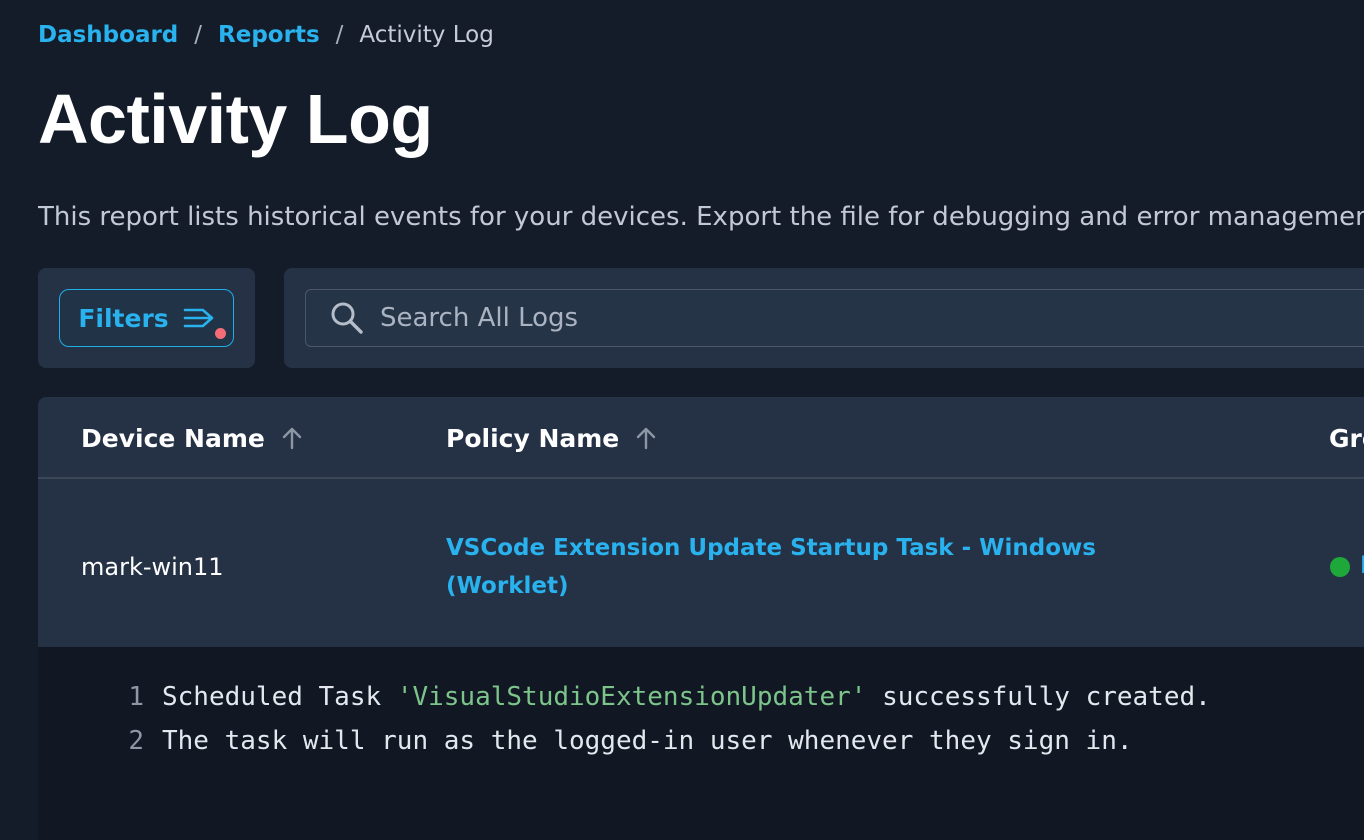 This screenshot has height=840, width=1364. What do you see at coordinates (701, 438) in the screenshot?
I see `table-header: Device Name Policy Name Gro` at bounding box center [701, 438].